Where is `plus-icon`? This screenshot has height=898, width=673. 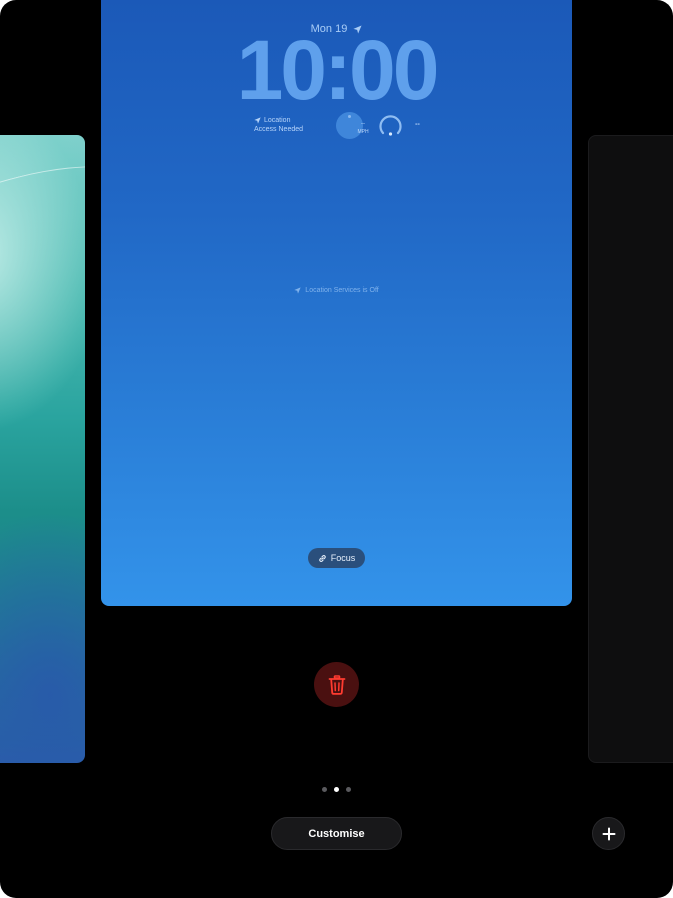 plus-icon is located at coordinates (608, 833).